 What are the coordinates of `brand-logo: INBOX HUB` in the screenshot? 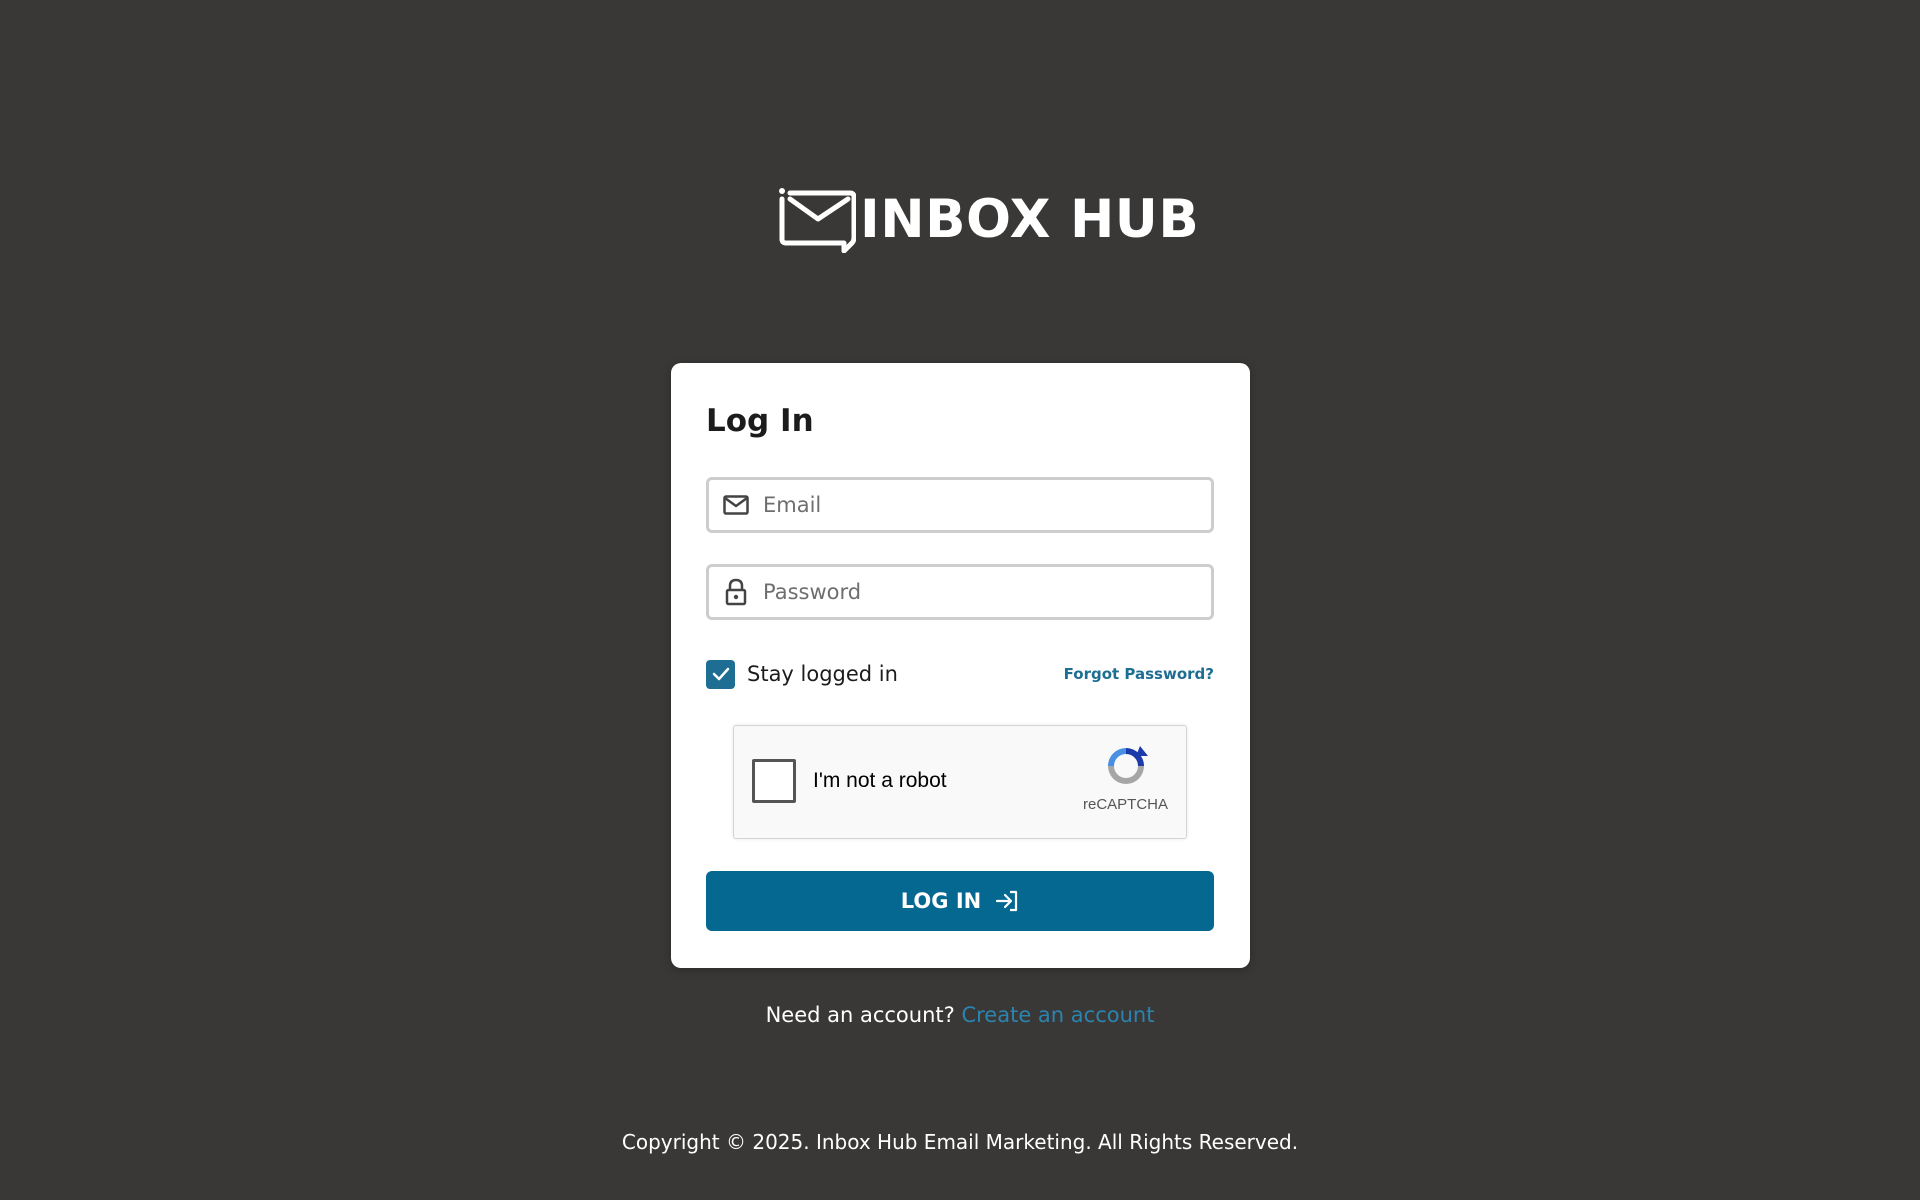 It's located at (988, 220).